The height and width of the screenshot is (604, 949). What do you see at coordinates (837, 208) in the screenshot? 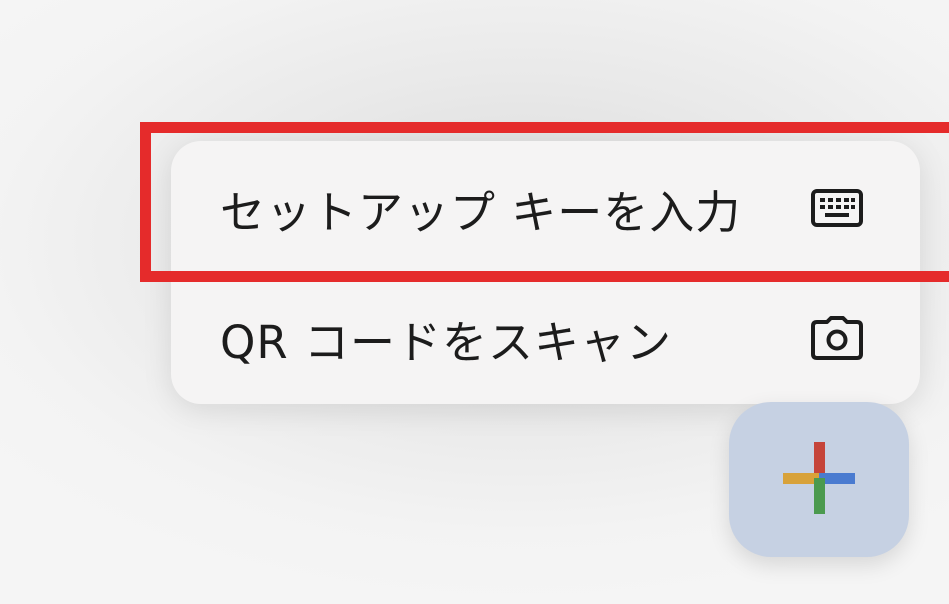
I see `keyboard-icon` at bounding box center [837, 208].